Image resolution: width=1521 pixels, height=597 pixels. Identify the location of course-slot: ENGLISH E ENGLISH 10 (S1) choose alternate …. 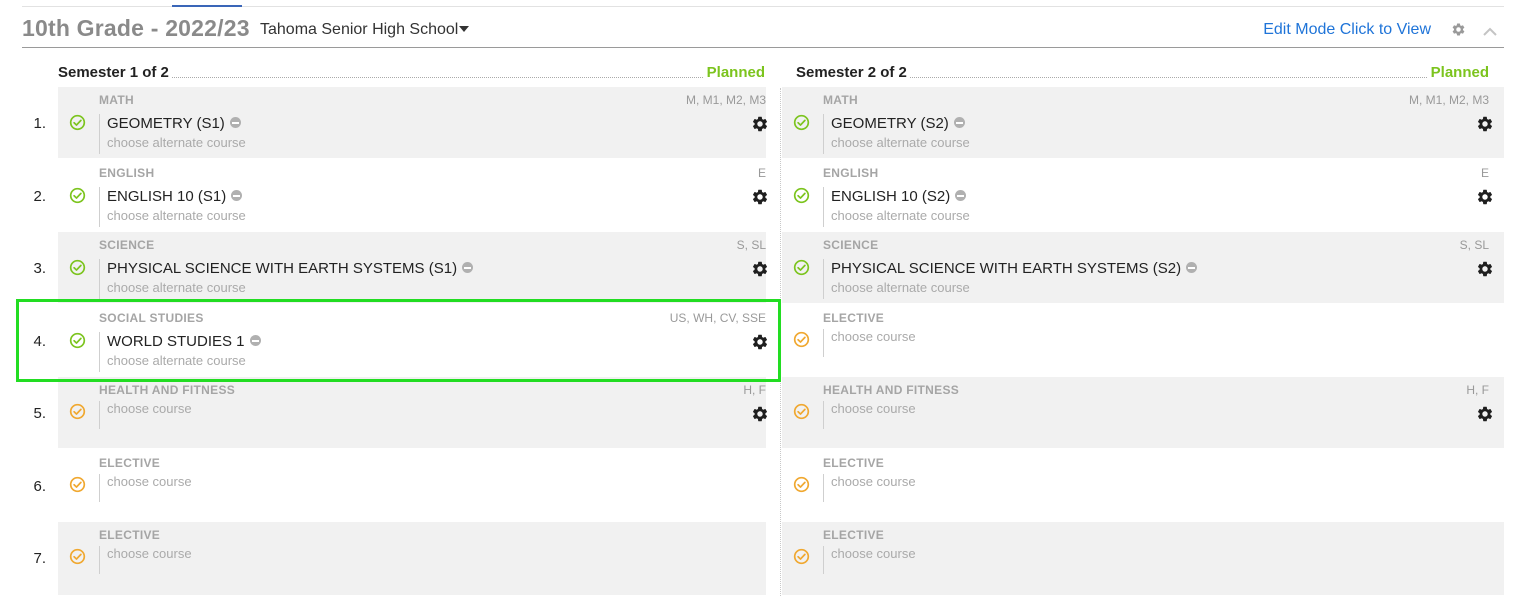
(412, 195).